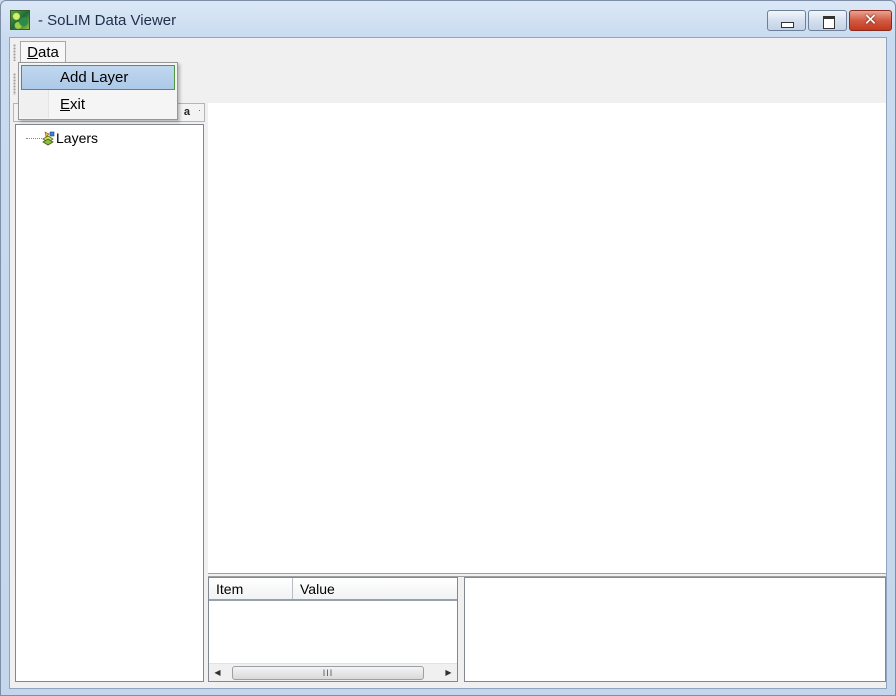 This screenshot has width=896, height=696. Describe the element at coordinates (186, 112) in the screenshot. I see `left-panel-header-label: a` at that location.